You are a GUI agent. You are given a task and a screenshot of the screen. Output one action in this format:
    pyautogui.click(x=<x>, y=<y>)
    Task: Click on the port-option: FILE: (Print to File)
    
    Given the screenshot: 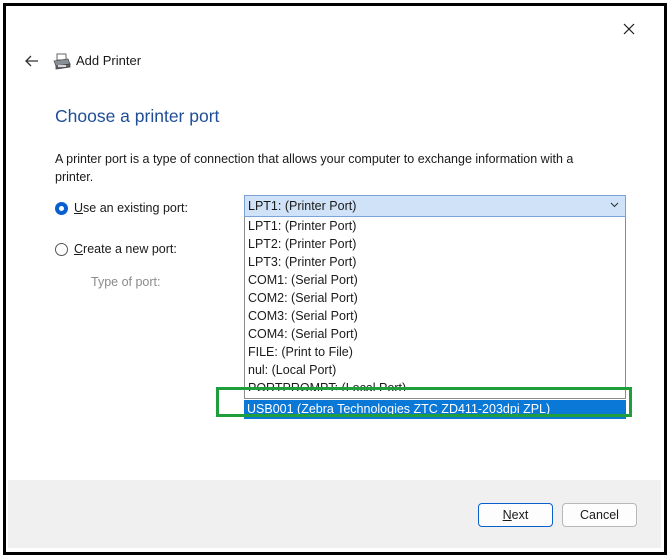 What is the action you would take?
    pyautogui.click(x=435, y=352)
    